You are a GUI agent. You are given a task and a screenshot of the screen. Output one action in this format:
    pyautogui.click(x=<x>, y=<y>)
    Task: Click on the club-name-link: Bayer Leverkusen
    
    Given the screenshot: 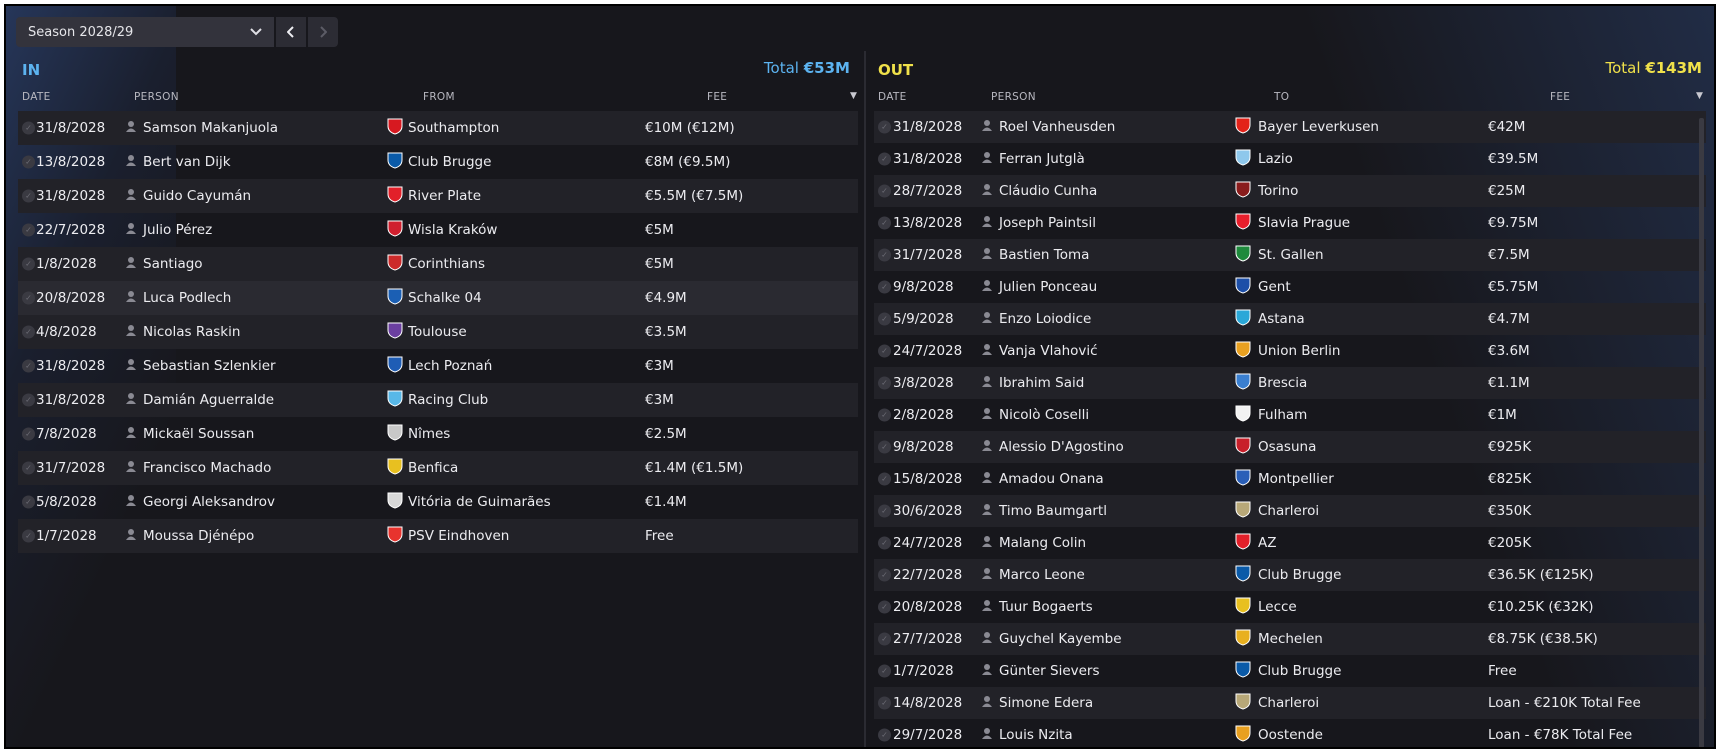 What is the action you would take?
    pyautogui.click(x=1318, y=127)
    